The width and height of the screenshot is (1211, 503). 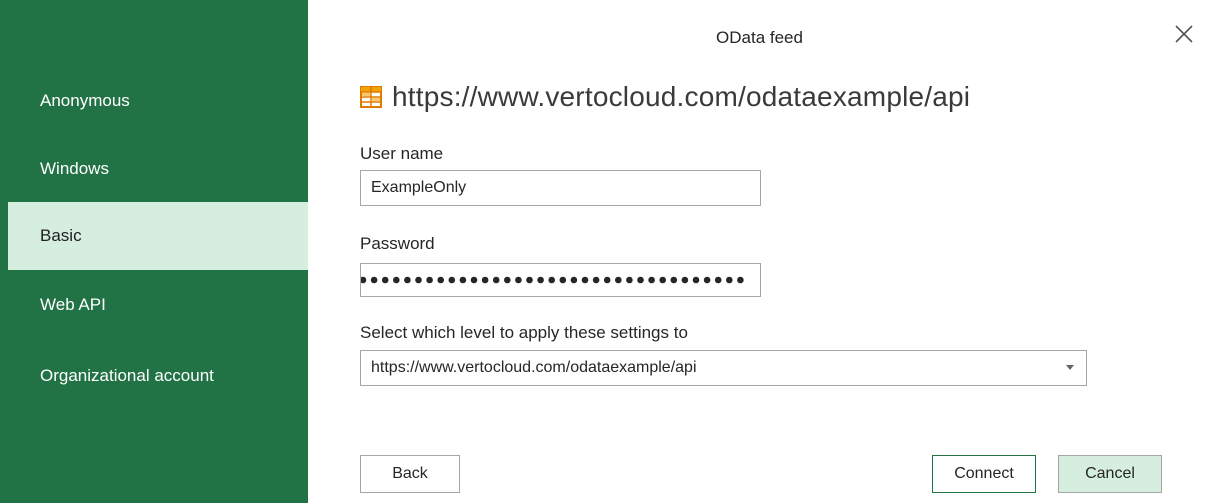 What do you see at coordinates (158, 169) in the screenshot?
I see `sidebar-item-windows: Windows` at bounding box center [158, 169].